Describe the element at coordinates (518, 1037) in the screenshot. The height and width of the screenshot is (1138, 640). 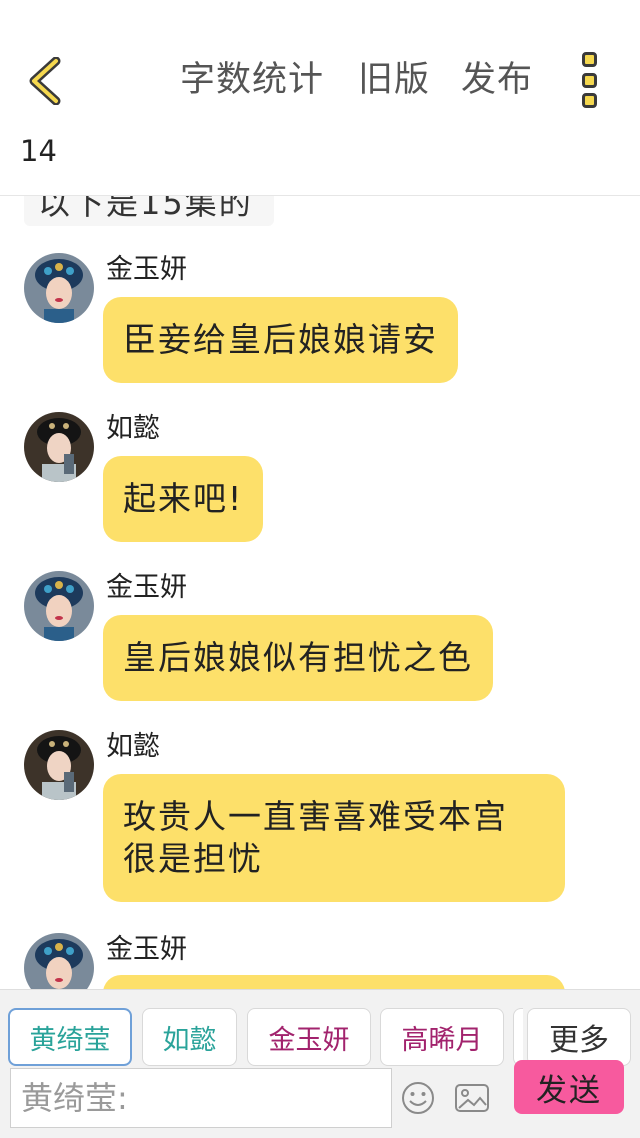
I see `role-button-partial` at that location.